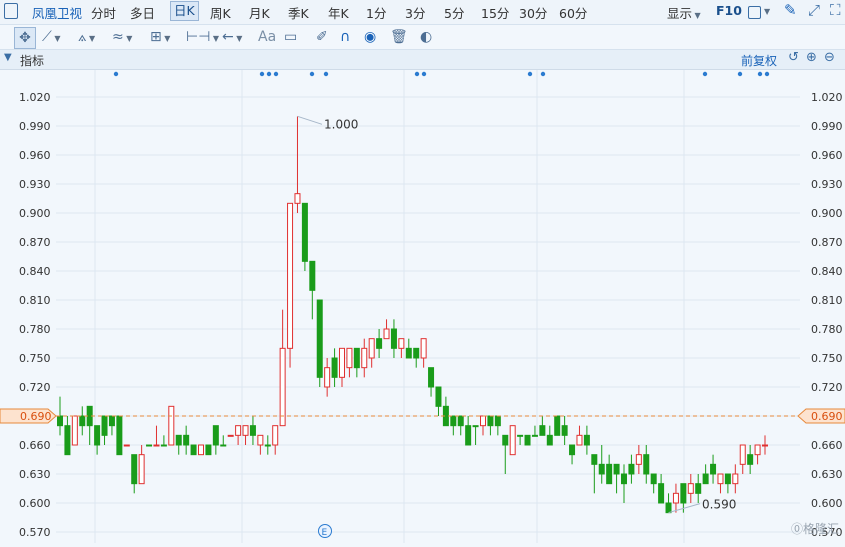 Image resolution: width=845 pixels, height=547 pixels. I want to click on period-tab-0: 分时, so click(103, 12).